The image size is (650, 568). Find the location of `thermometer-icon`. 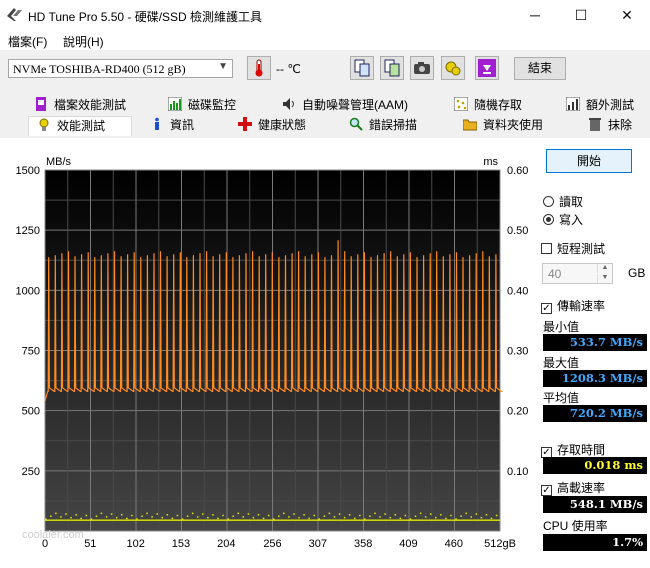

thermometer-icon is located at coordinates (259, 68).